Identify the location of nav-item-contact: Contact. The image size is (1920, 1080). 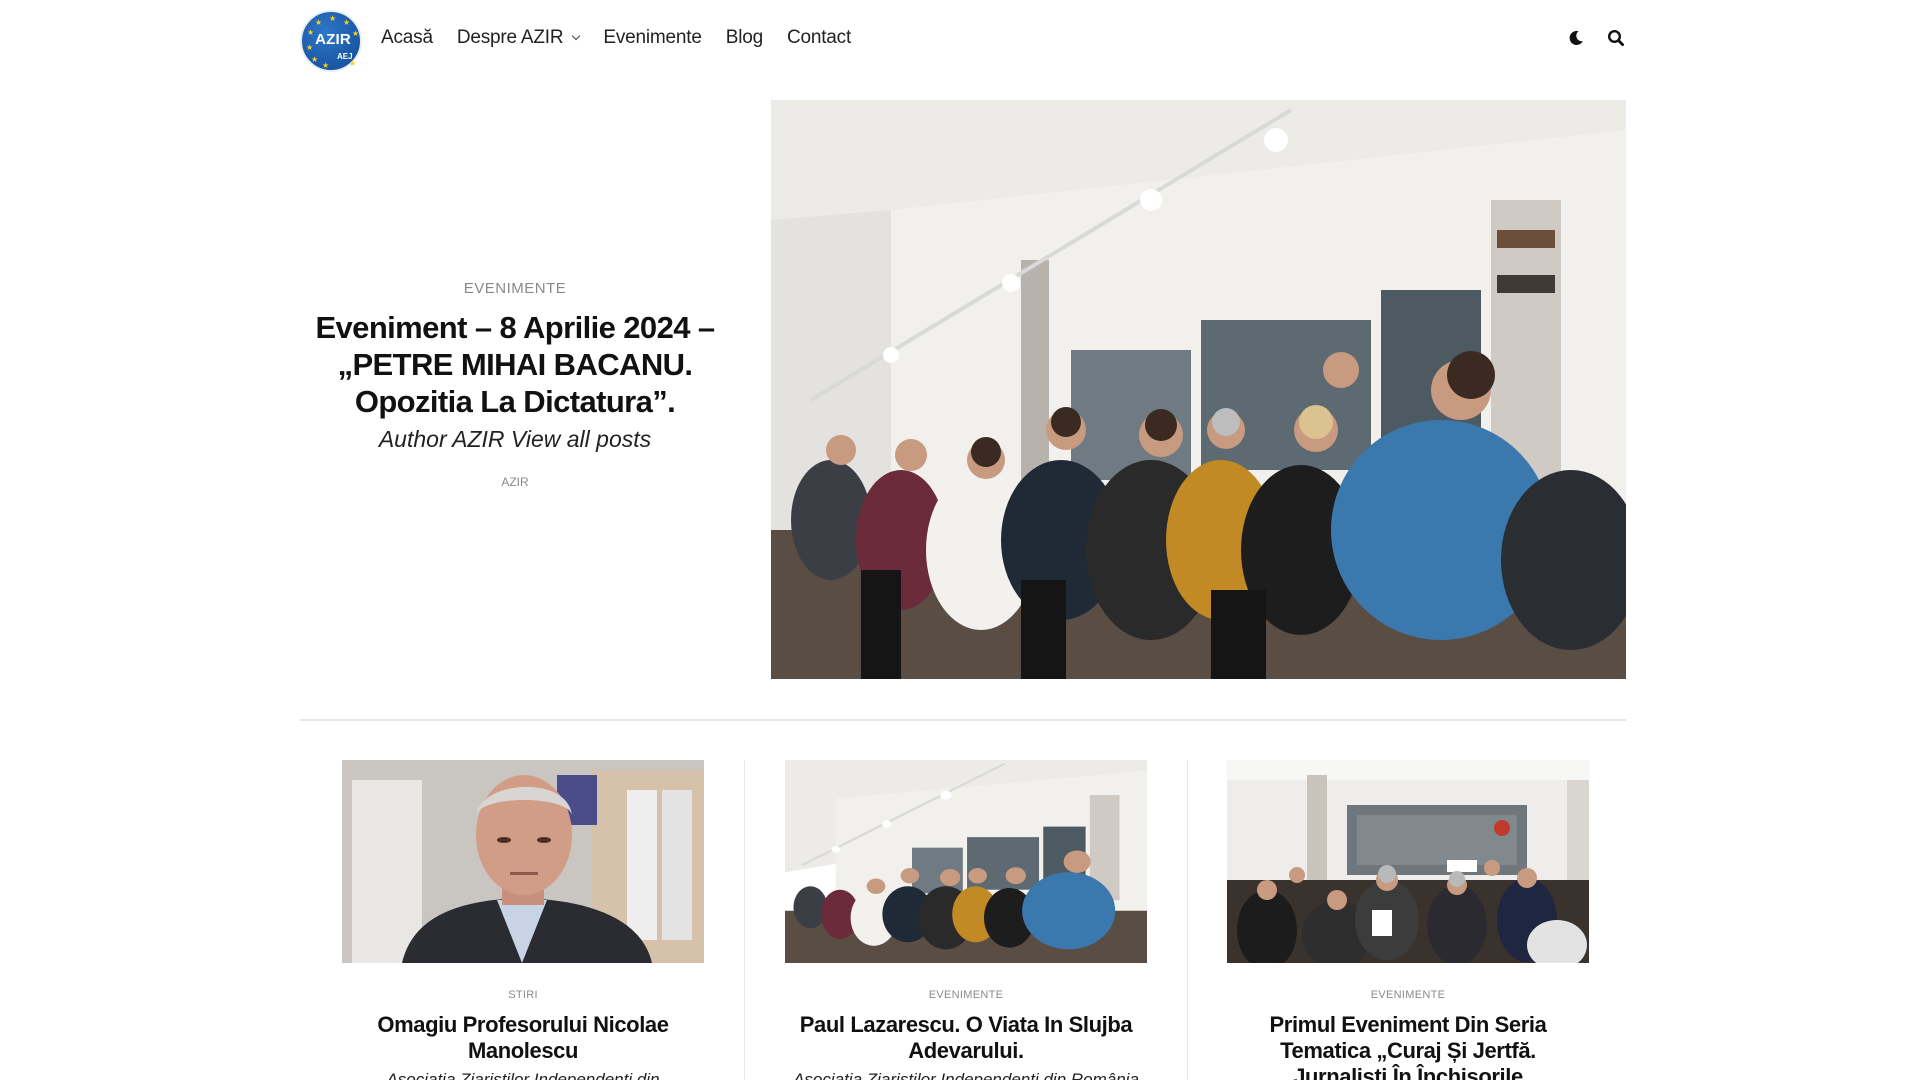
(819, 38).